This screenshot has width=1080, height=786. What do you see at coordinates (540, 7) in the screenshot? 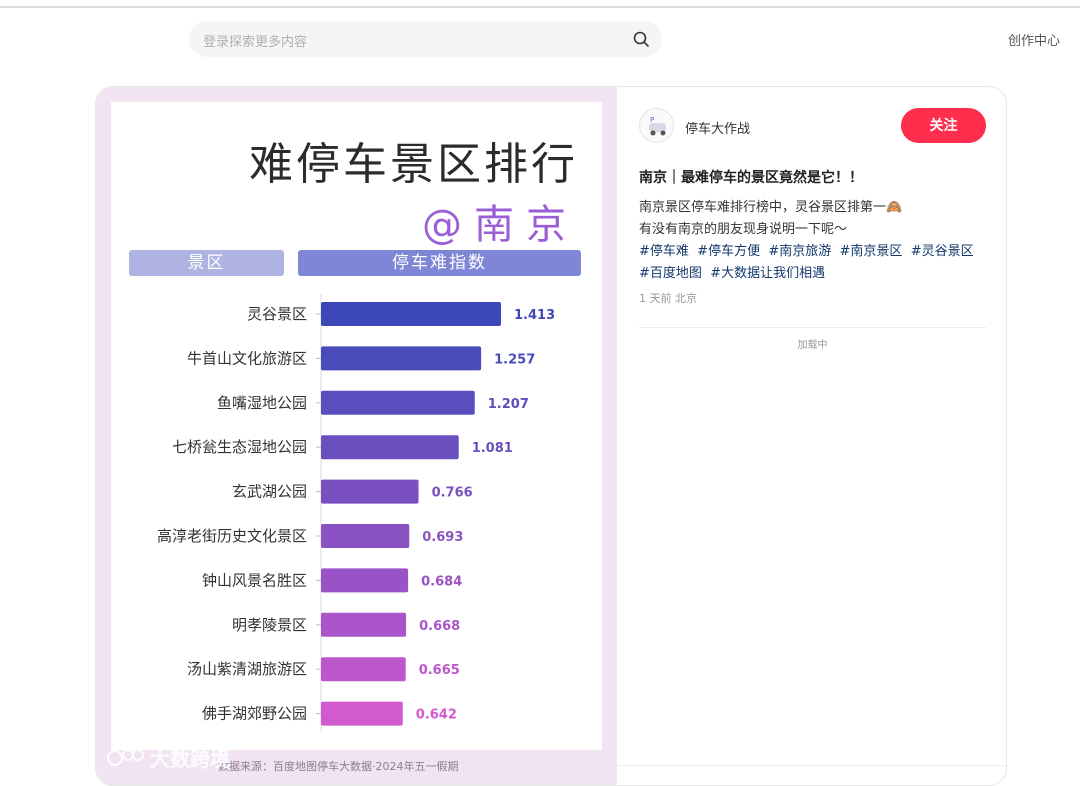
I see `top-divider` at bounding box center [540, 7].